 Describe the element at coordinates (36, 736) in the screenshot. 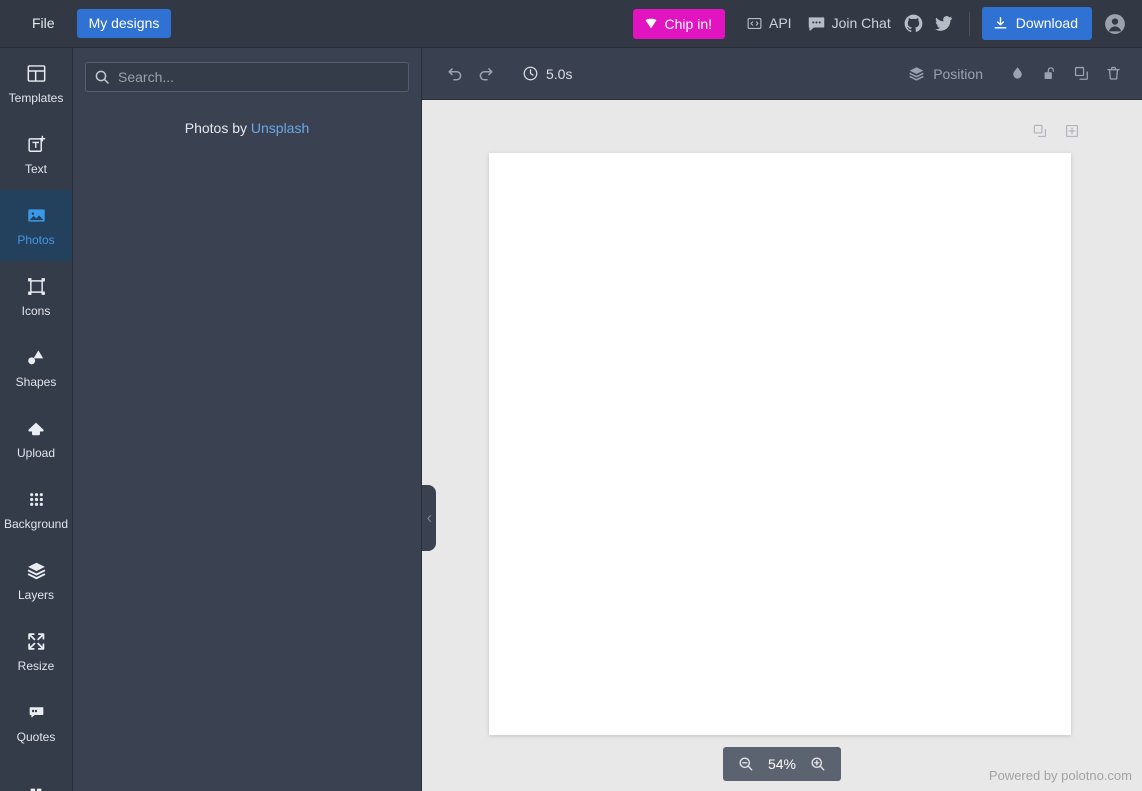

I see `sidebar-item-label: Quotes` at that location.